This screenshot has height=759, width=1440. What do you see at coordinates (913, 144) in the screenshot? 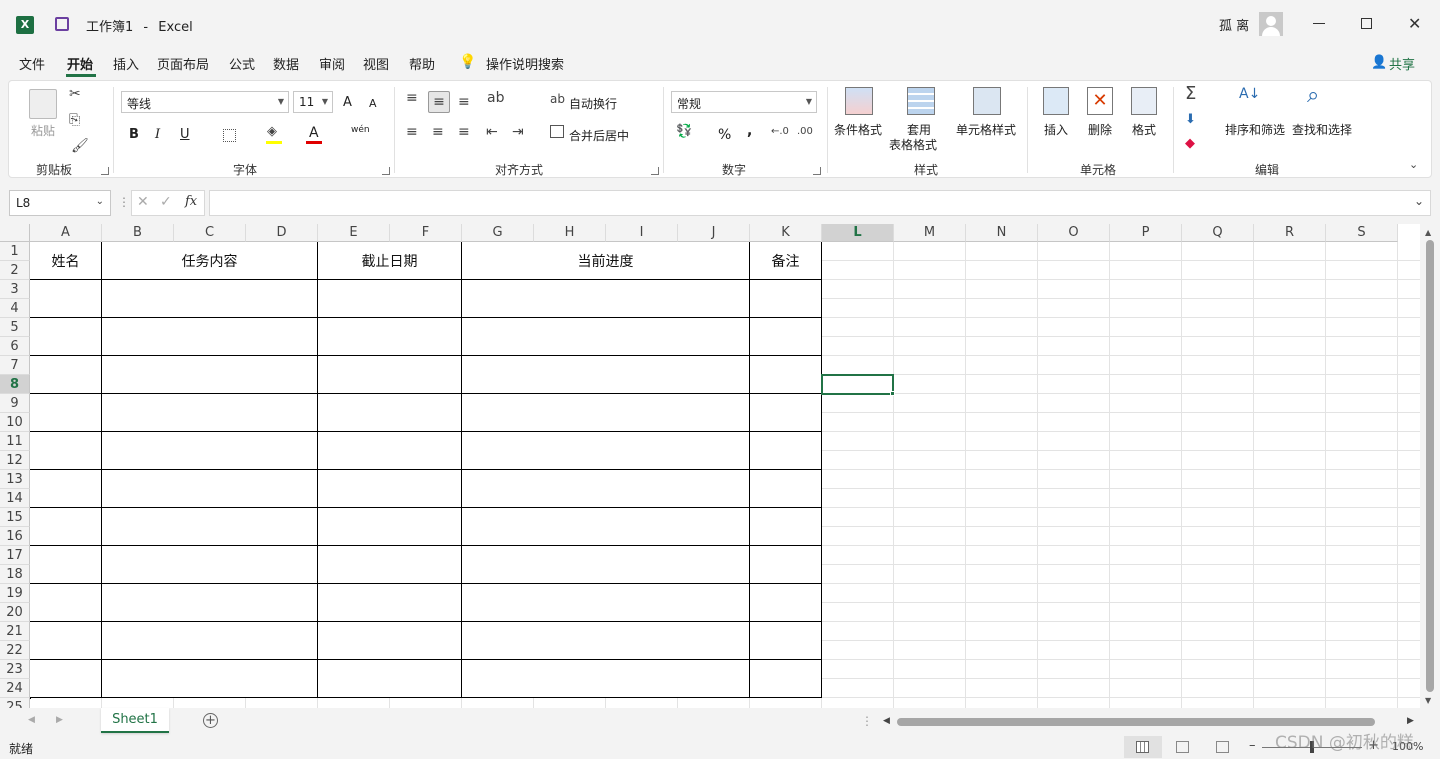
I see `format-as-table-line2: 表格格式` at bounding box center [913, 144].